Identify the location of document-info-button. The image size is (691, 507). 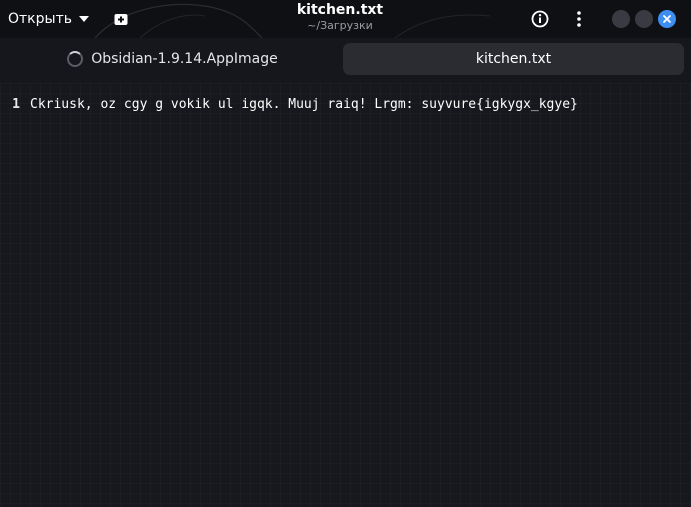
(540, 19).